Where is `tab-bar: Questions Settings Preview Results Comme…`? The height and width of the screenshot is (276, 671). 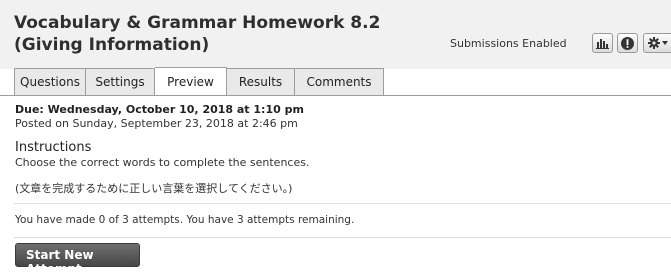
tab-bar: Questions Settings Preview Results Comme… is located at coordinates (199, 81).